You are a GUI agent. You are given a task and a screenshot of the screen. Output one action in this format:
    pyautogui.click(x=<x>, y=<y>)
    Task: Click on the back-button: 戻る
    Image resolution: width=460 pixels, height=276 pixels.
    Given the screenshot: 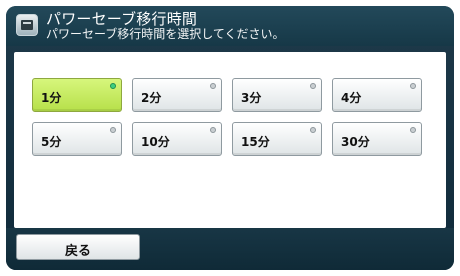 What is the action you would take?
    pyautogui.click(x=78, y=247)
    